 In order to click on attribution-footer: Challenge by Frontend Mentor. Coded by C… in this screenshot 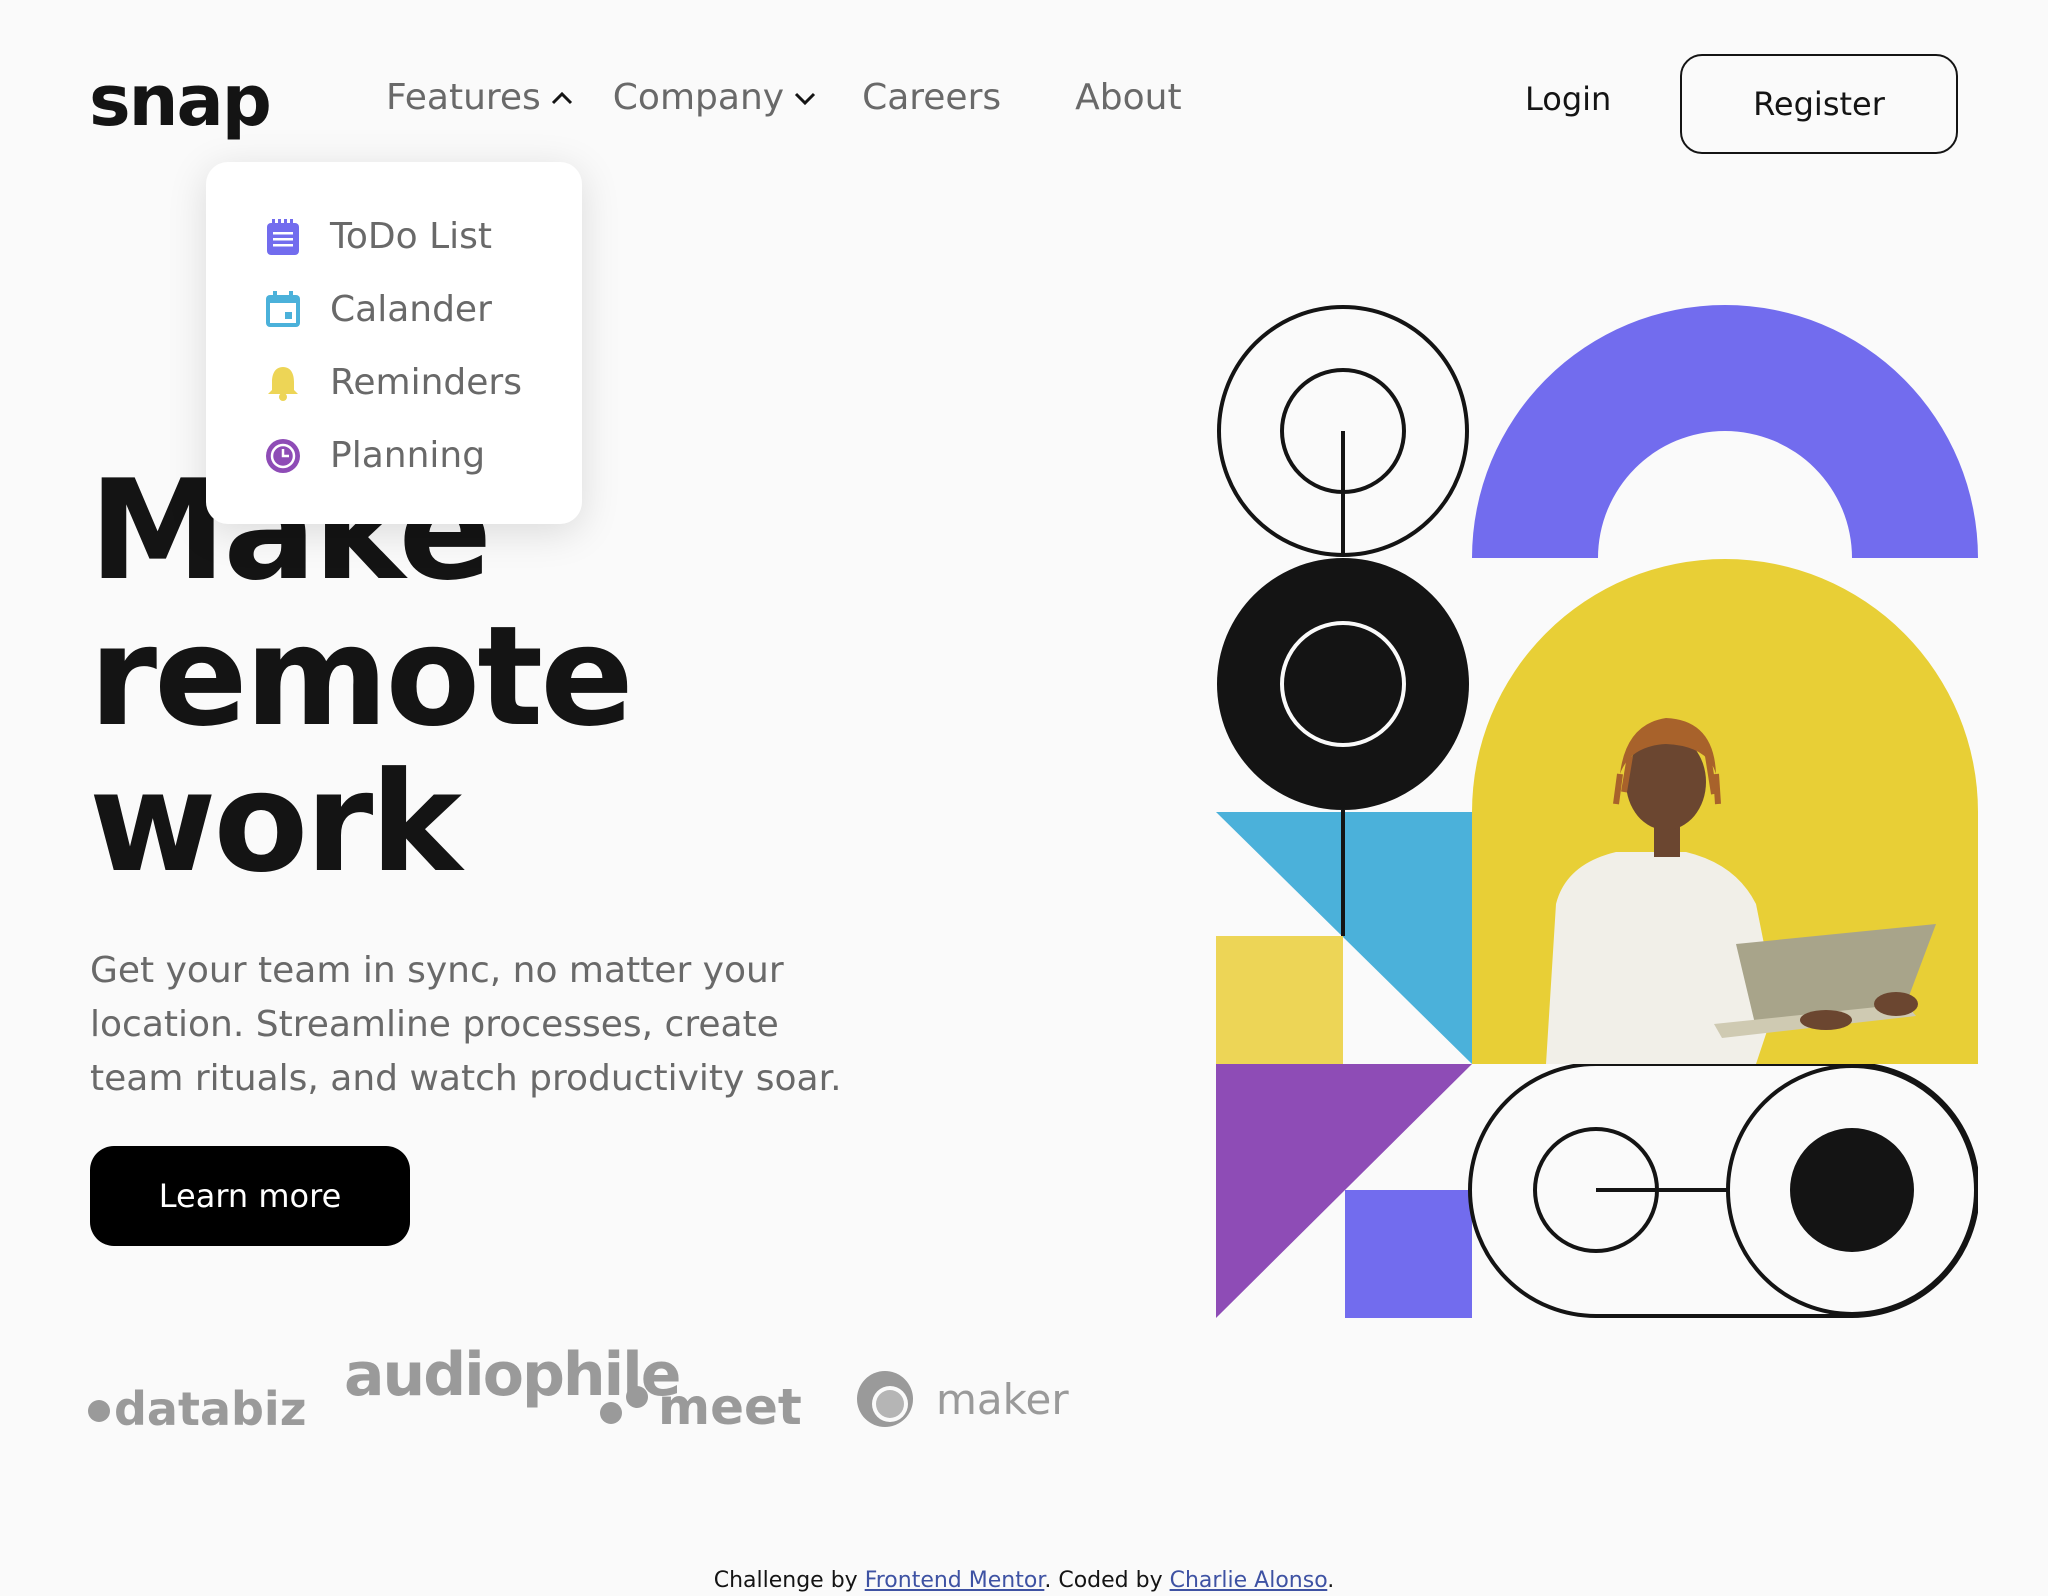, I will do `click(1024, 1580)`.